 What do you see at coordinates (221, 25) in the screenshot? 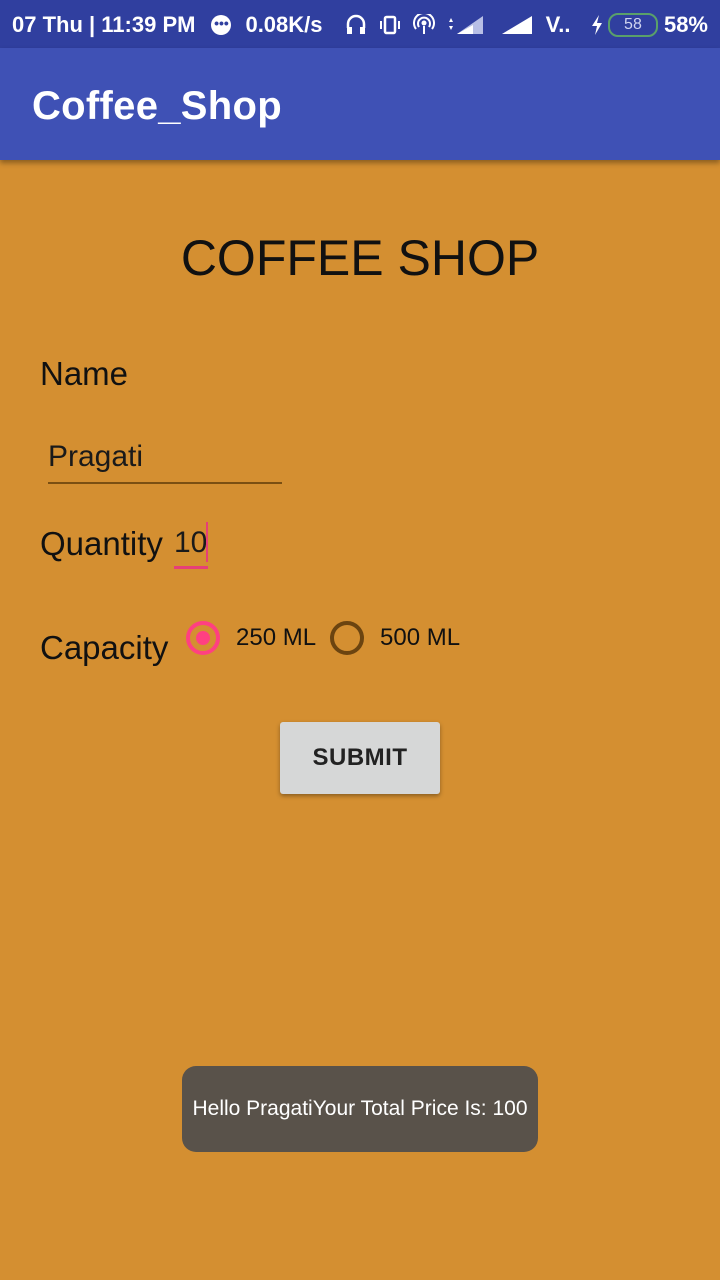
I see `more-dots-icon: •••` at bounding box center [221, 25].